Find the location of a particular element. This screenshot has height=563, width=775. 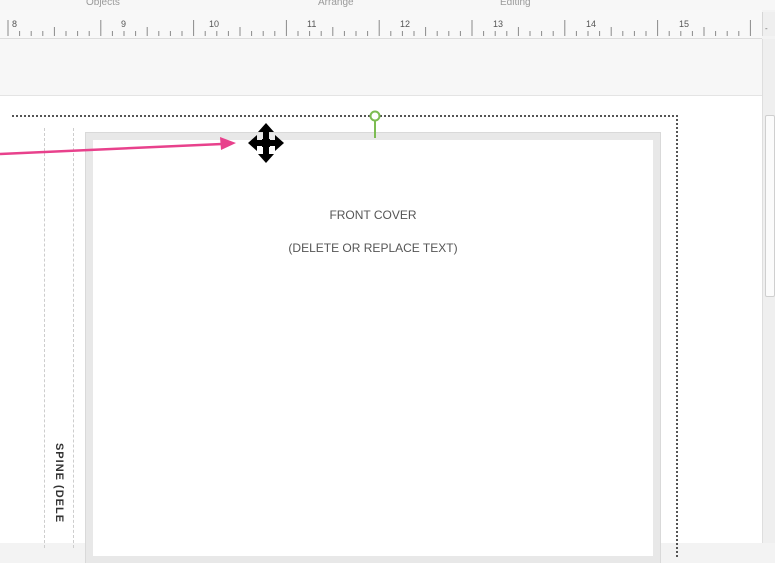

ruler-label: 12 is located at coordinates (405, 24).